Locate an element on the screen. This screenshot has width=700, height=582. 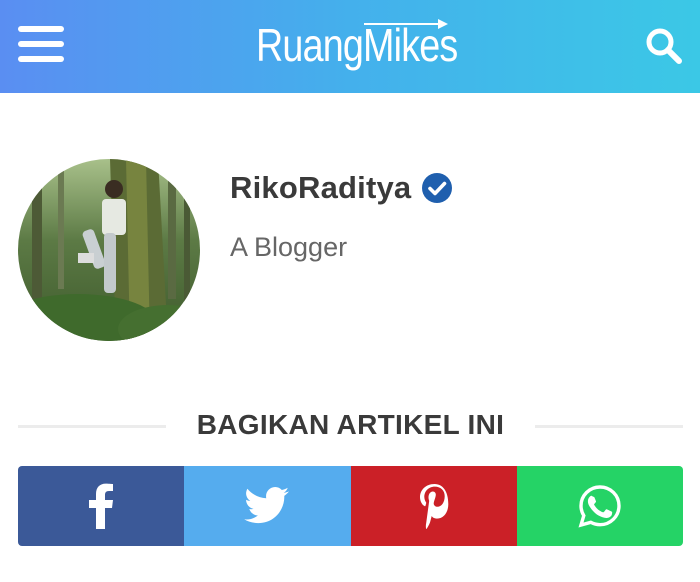
facebook-icon is located at coordinates (101, 506).